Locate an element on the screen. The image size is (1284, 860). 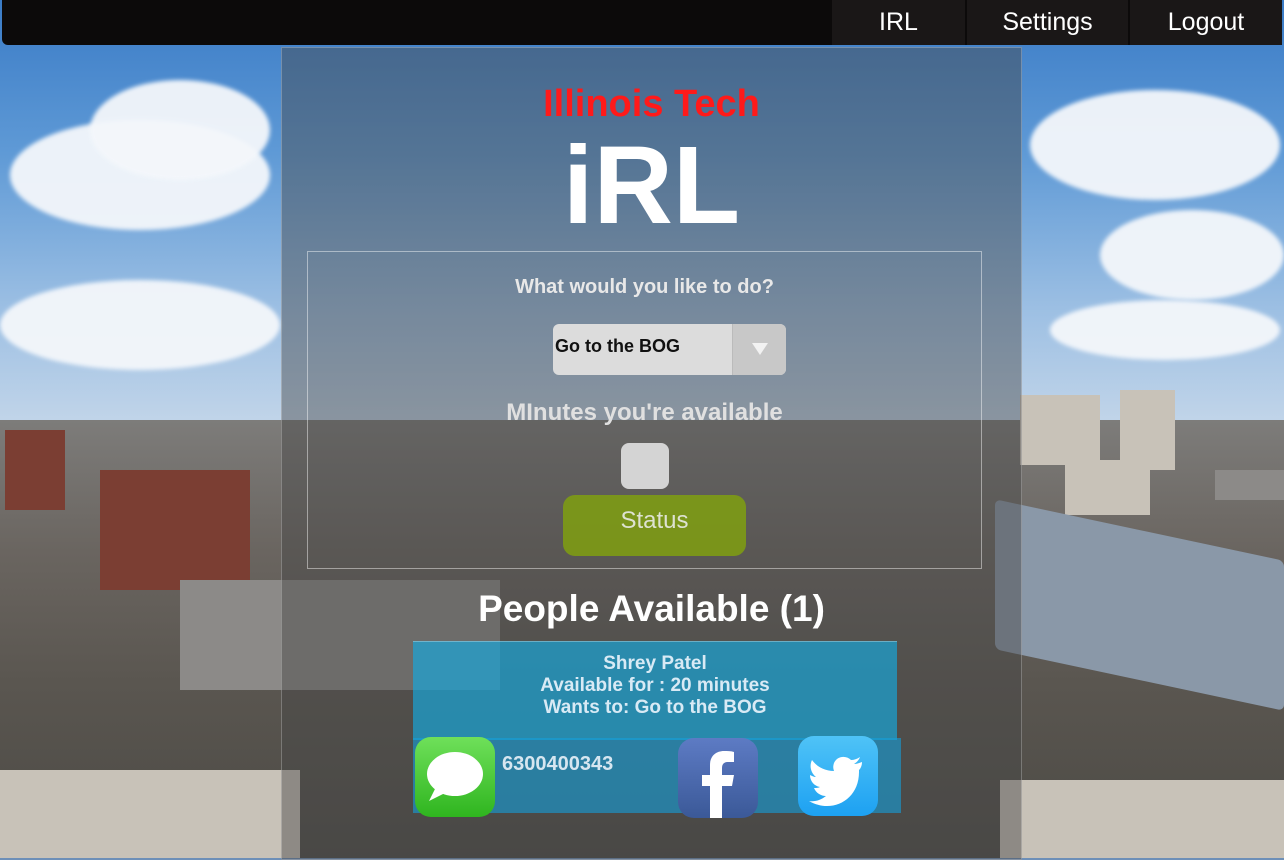
chevron-down-icon is located at coordinates (760, 349).